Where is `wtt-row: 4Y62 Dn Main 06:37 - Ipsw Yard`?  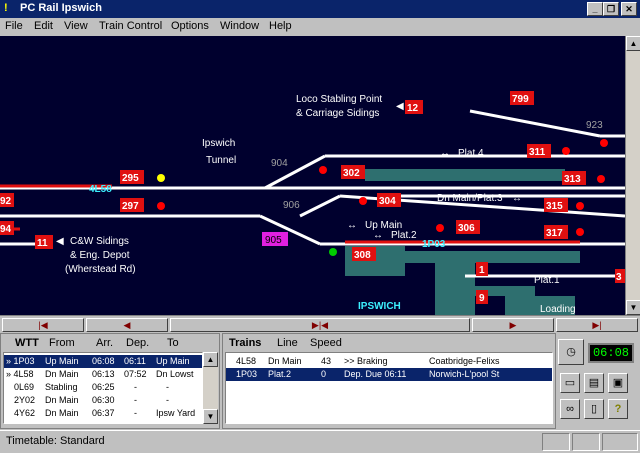 wtt-row: 4Y62 Dn Main 06:37 - Ipsw Yard is located at coordinates (103, 413).